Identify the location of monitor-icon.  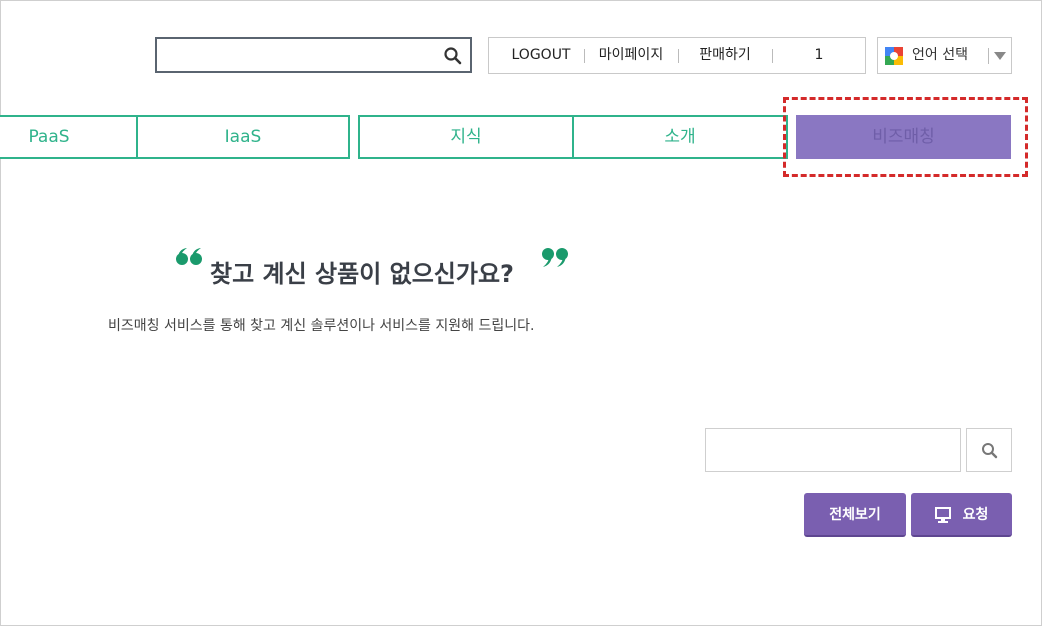
(942, 515).